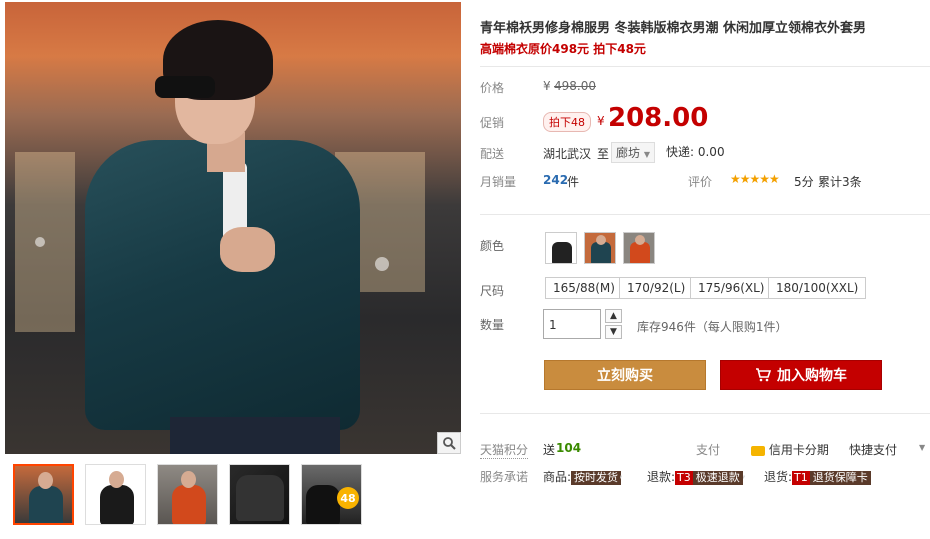 This screenshot has width=930, height=539. Describe the element at coordinates (763, 375) in the screenshot. I see `cart-icon` at that location.